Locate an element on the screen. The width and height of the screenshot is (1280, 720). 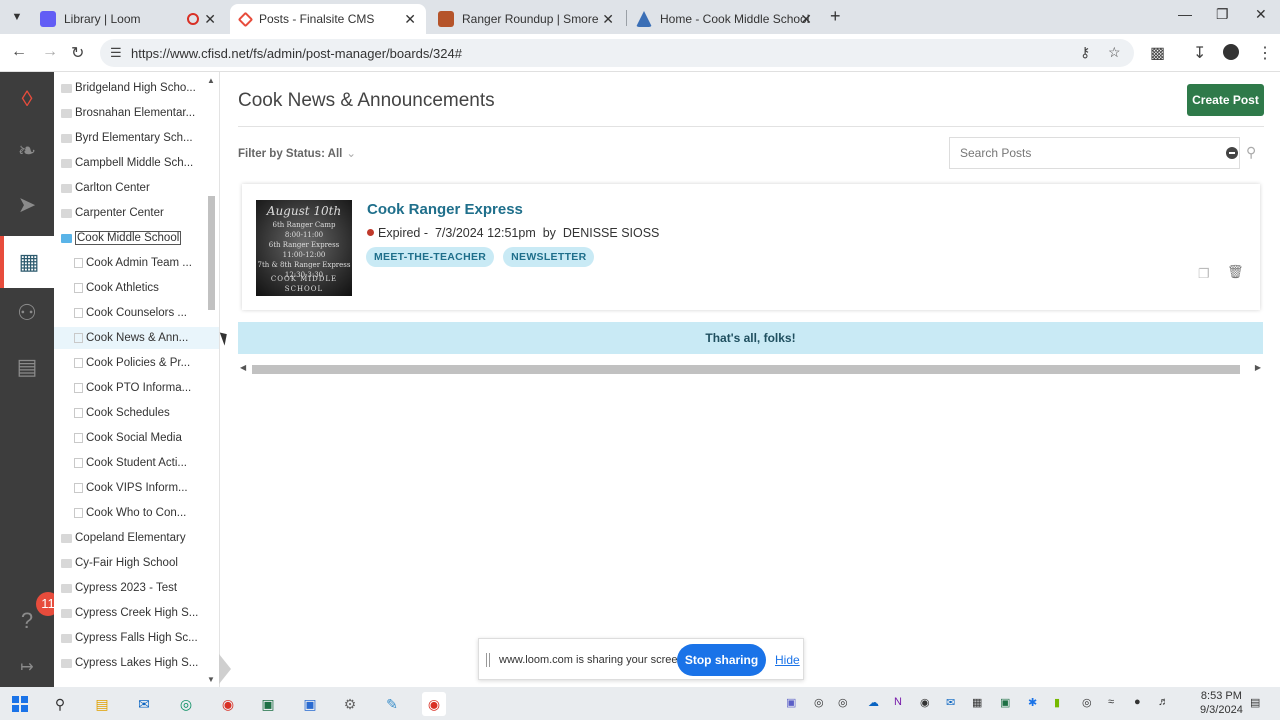
tab-cook-home: Home - Cook Middle School ✕ is located at coordinates (724, 19).